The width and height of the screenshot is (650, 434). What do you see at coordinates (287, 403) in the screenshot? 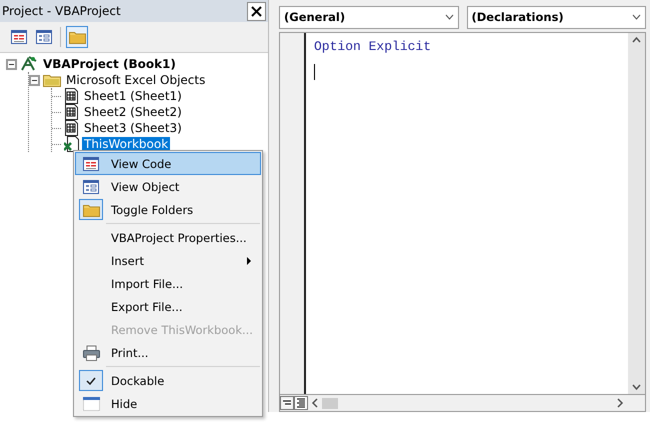
I see `procedure-view-icon` at bounding box center [287, 403].